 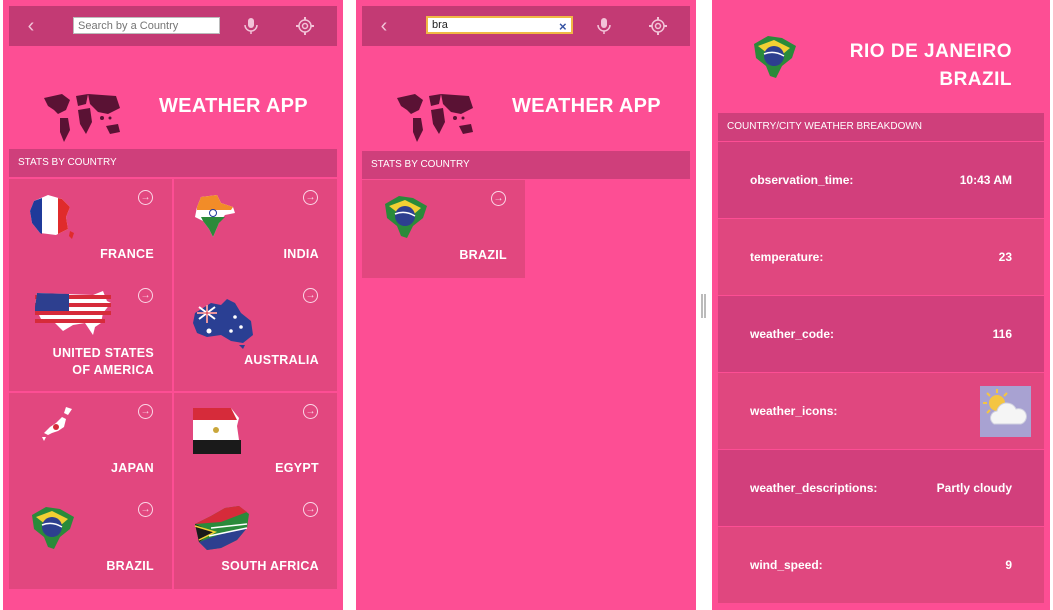 I want to click on clear-icon: ×, so click(x=563, y=26).